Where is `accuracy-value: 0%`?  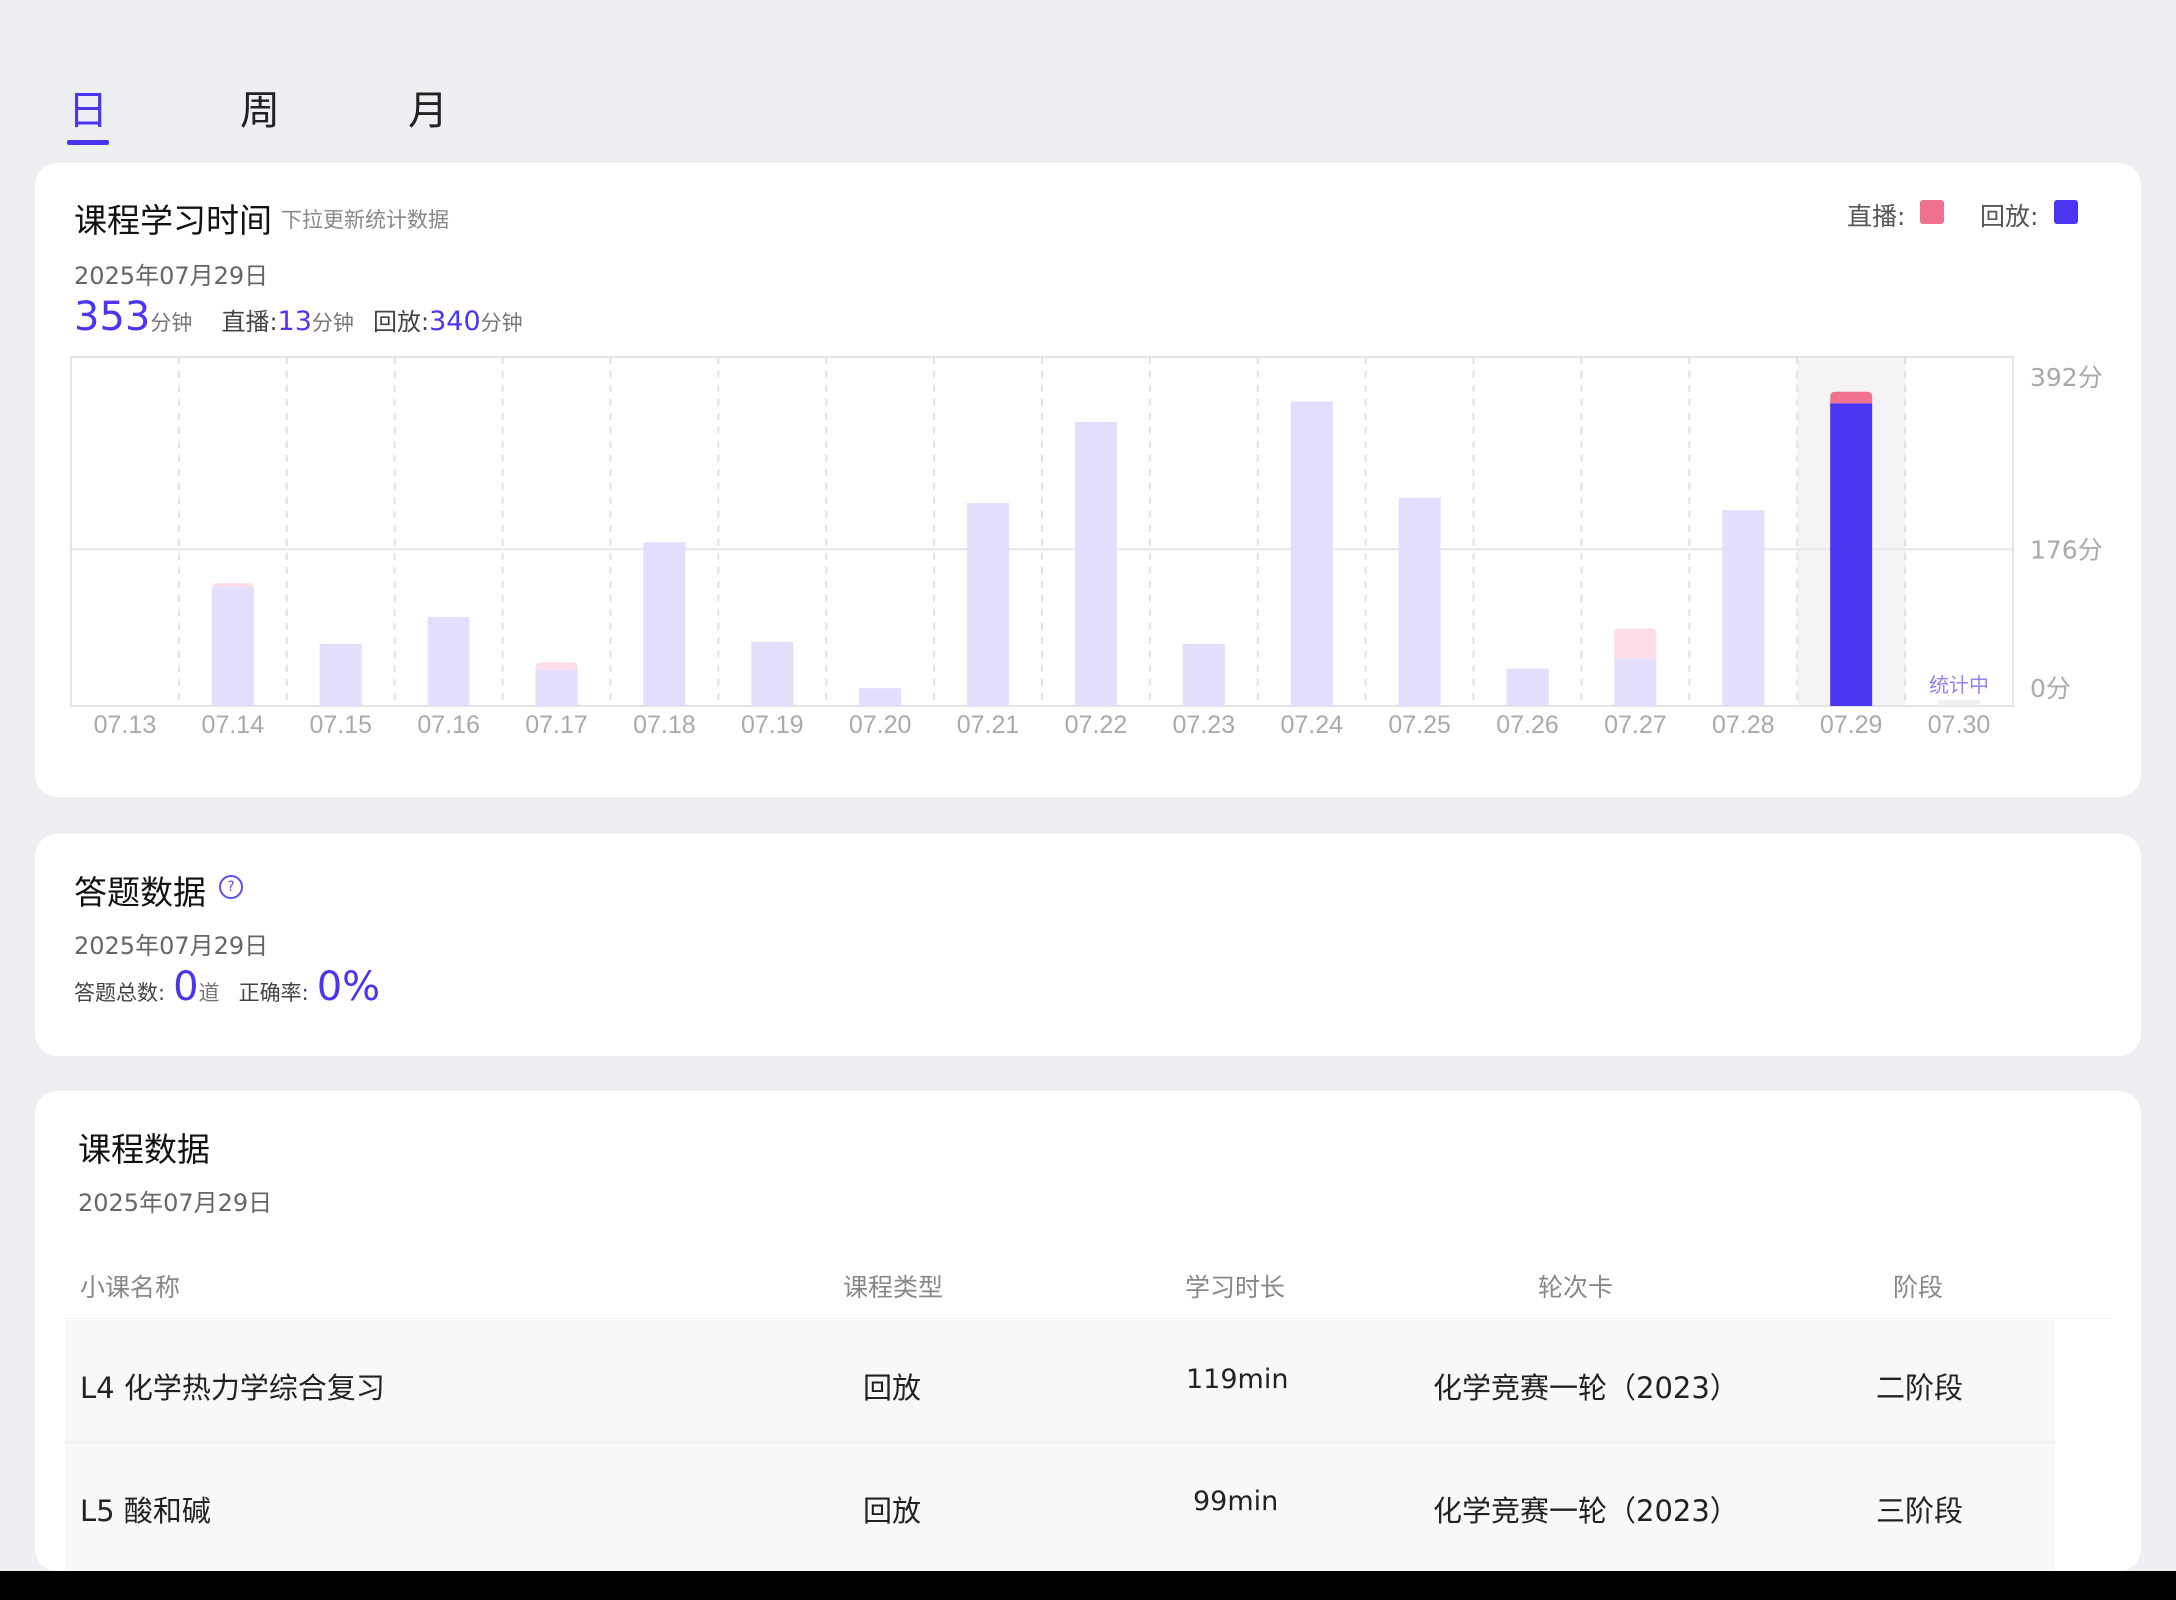
accuracy-value: 0% is located at coordinates (348, 987).